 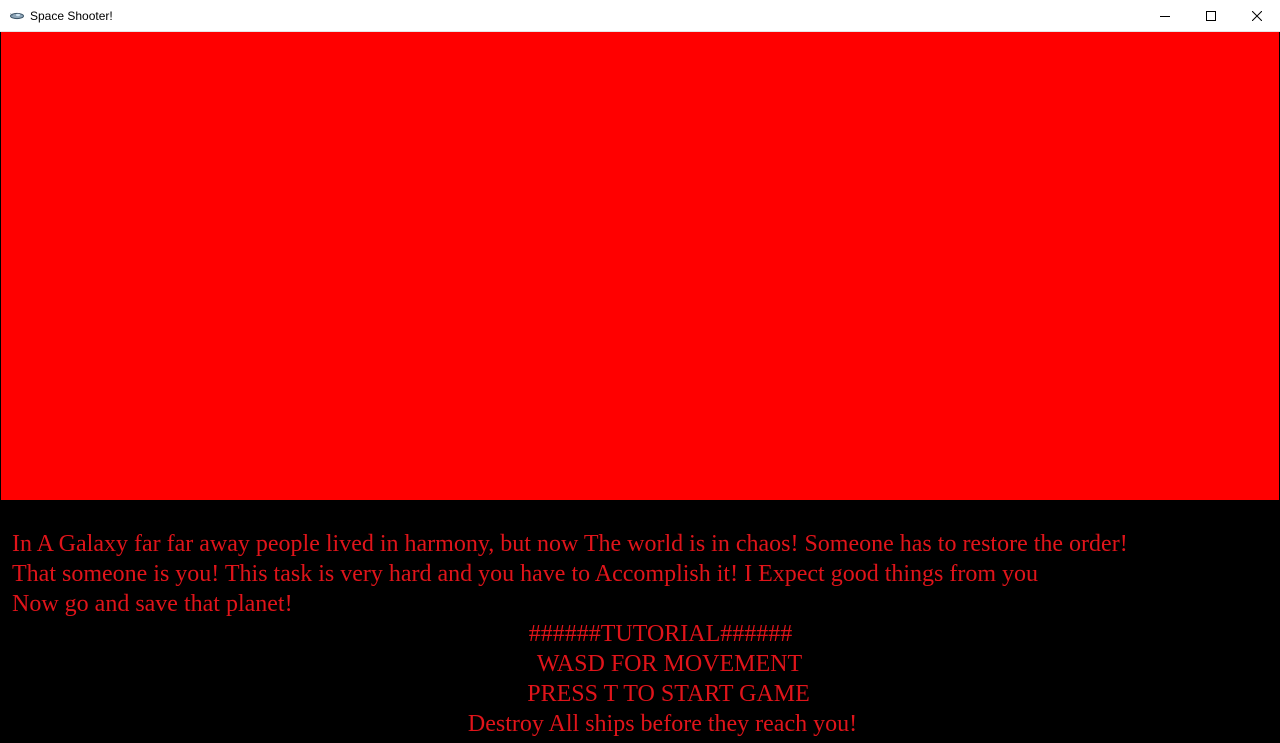 What do you see at coordinates (669, 664) in the screenshot?
I see `tutorial-movement: WASD FOR MOVEMENT` at bounding box center [669, 664].